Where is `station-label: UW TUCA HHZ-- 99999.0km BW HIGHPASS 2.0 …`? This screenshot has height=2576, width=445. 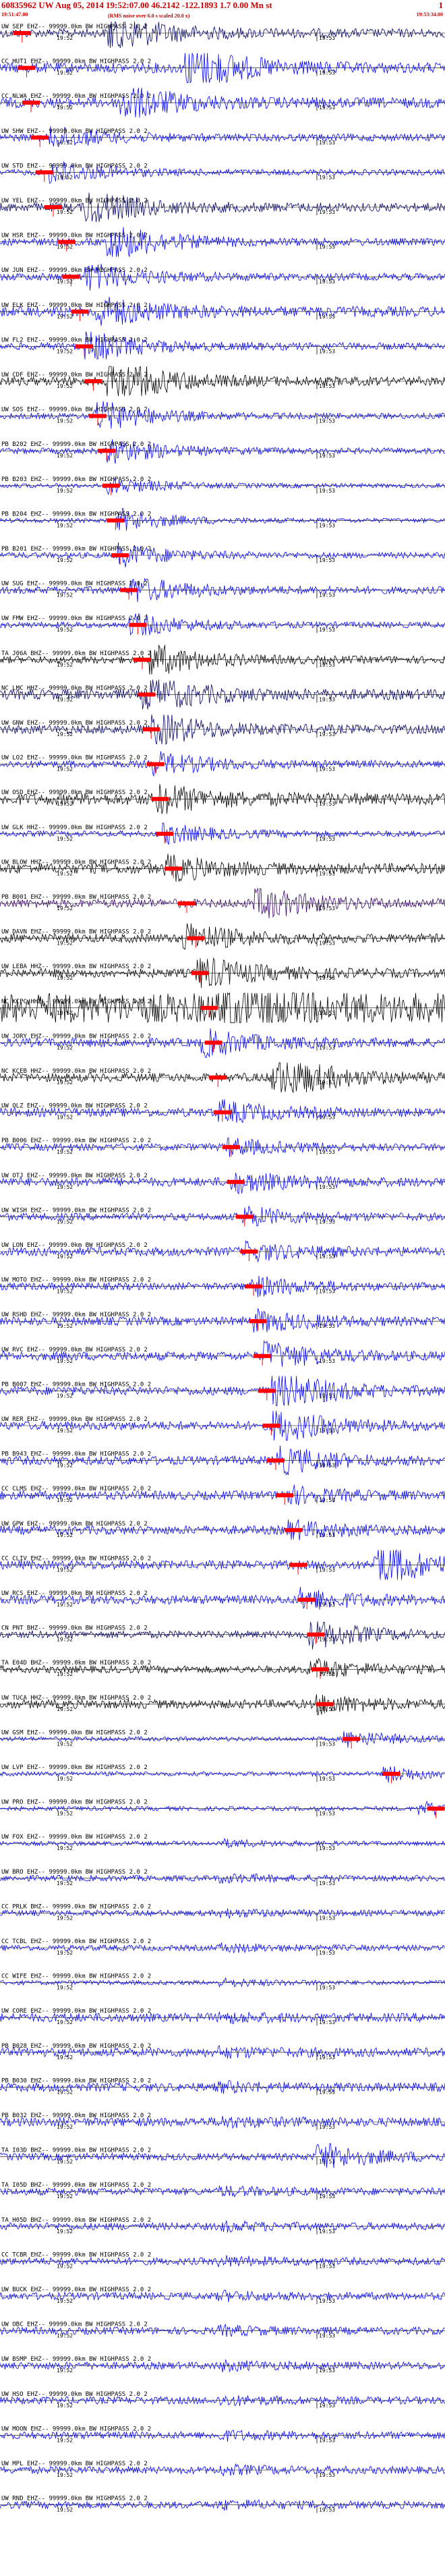
station-label: UW TUCA HHZ-- 99999.0km BW HIGHPASS 2.0 … is located at coordinates (76, 1698).